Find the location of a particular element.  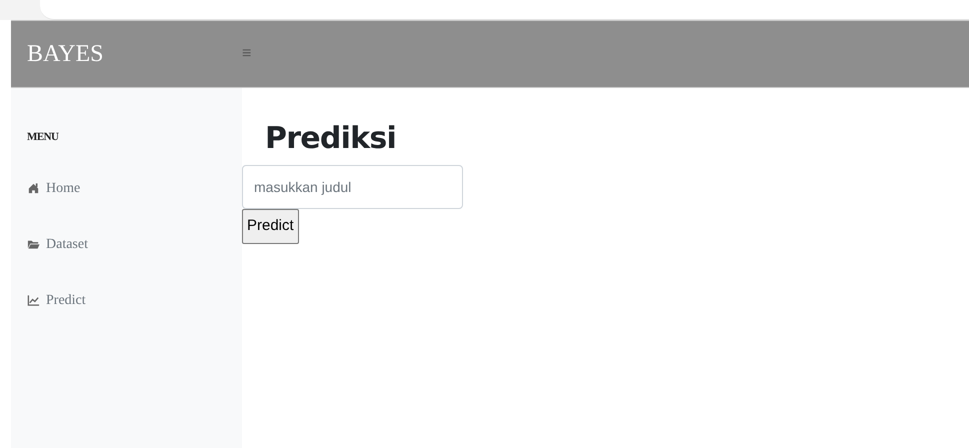

input-field: masukkan judul is located at coordinates (352, 187).